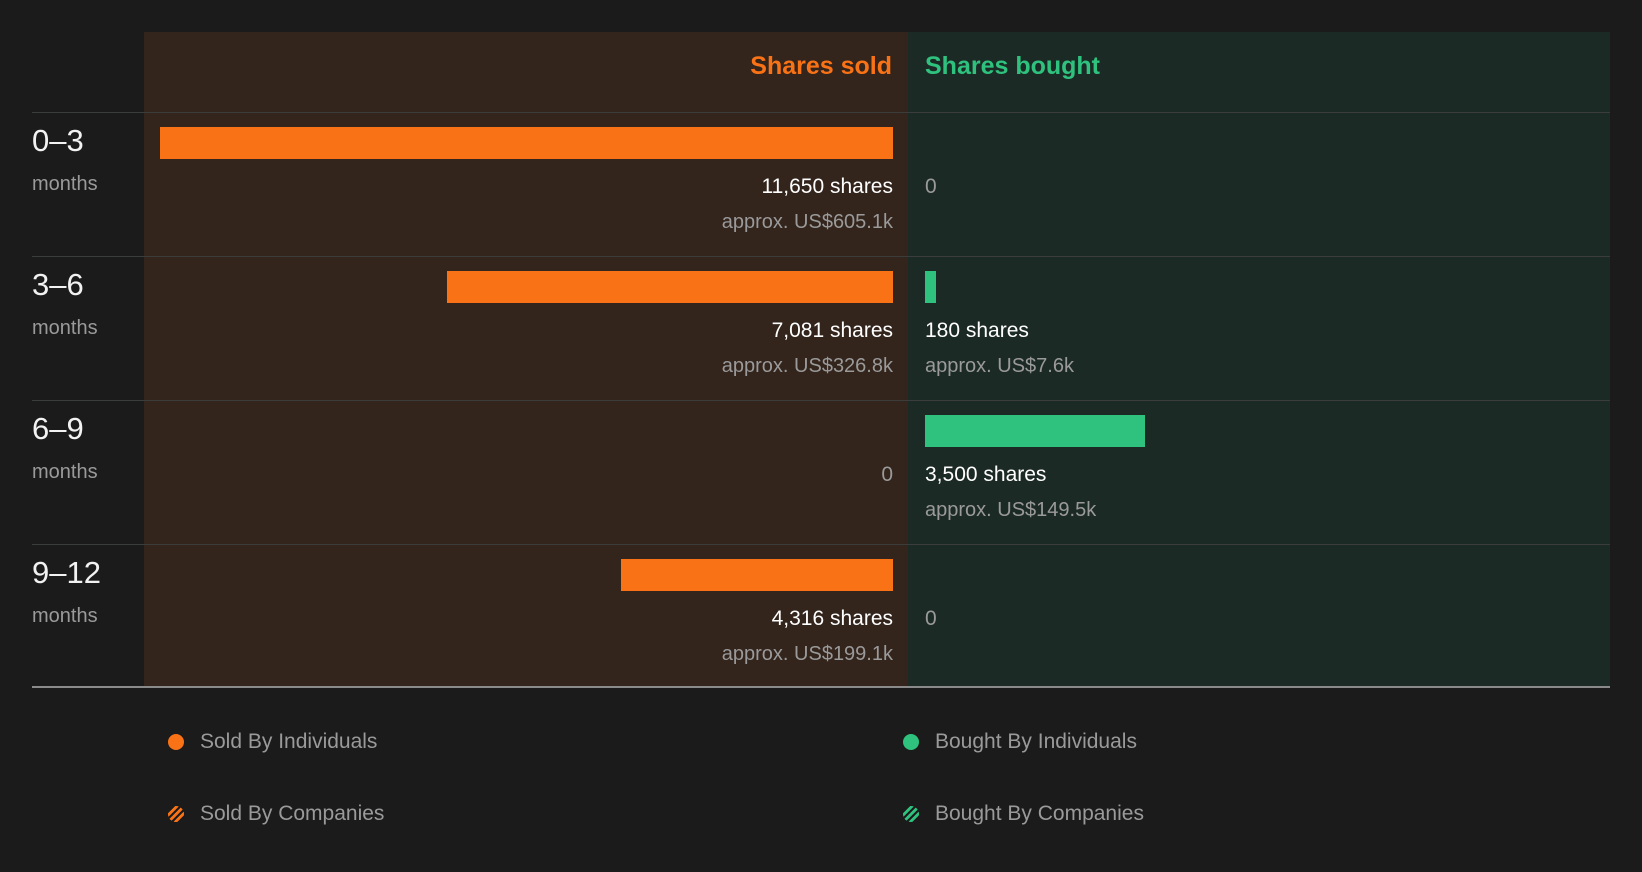 This screenshot has width=1642, height=872. I want to click on sold-shares-label: 7,081 shares, so click(832, 330).